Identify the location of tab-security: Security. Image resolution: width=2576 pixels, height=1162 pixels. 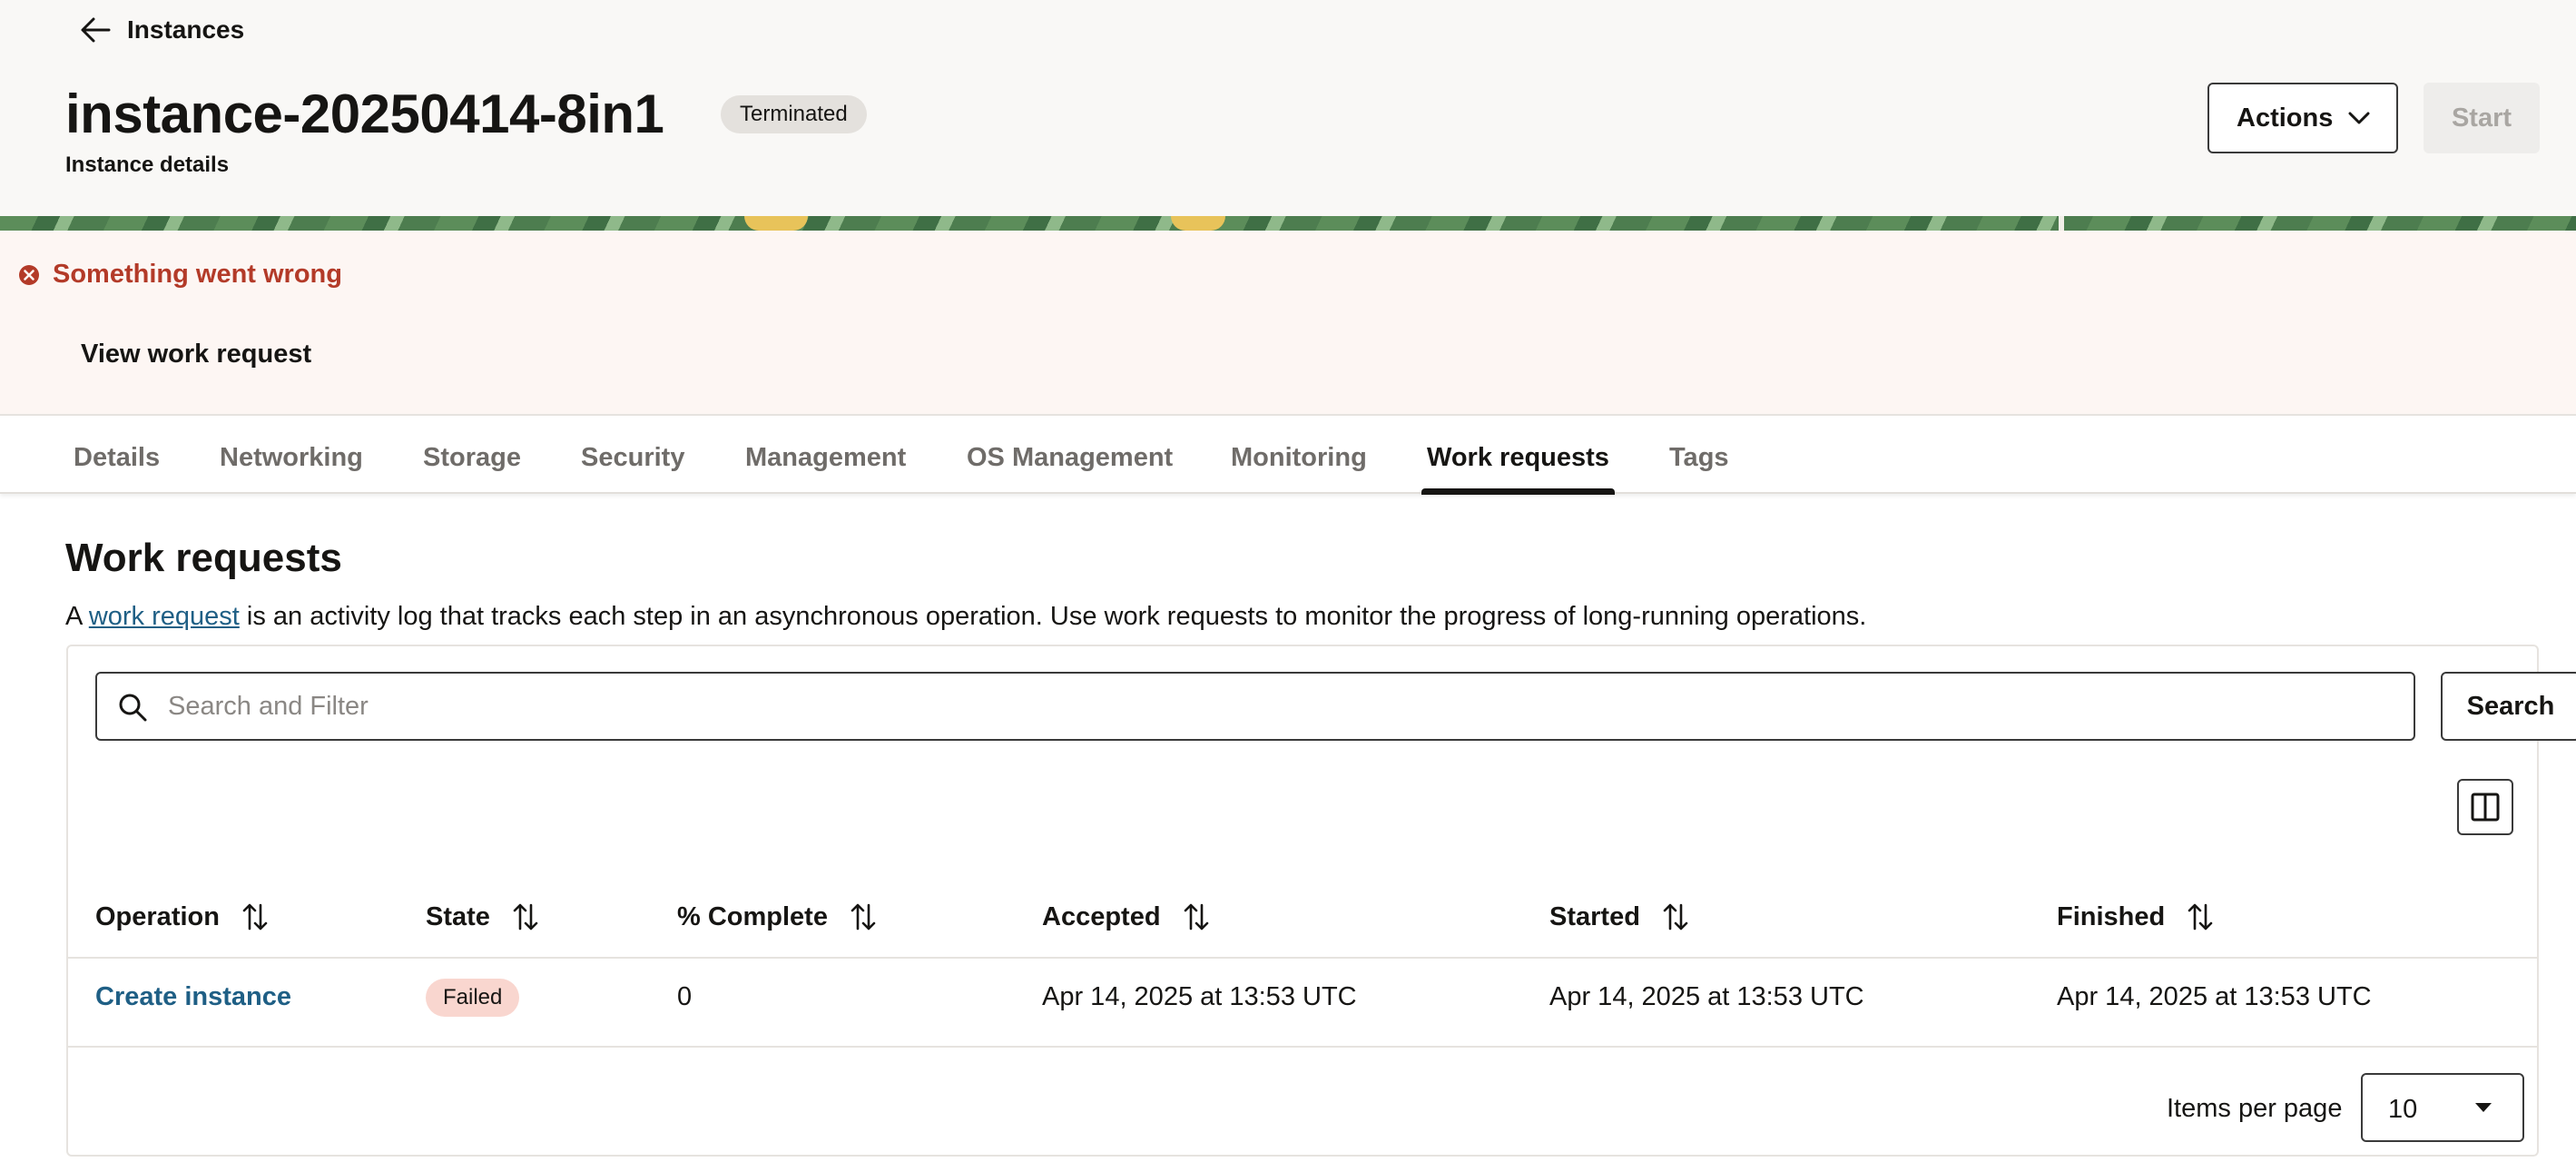
(632, 455).